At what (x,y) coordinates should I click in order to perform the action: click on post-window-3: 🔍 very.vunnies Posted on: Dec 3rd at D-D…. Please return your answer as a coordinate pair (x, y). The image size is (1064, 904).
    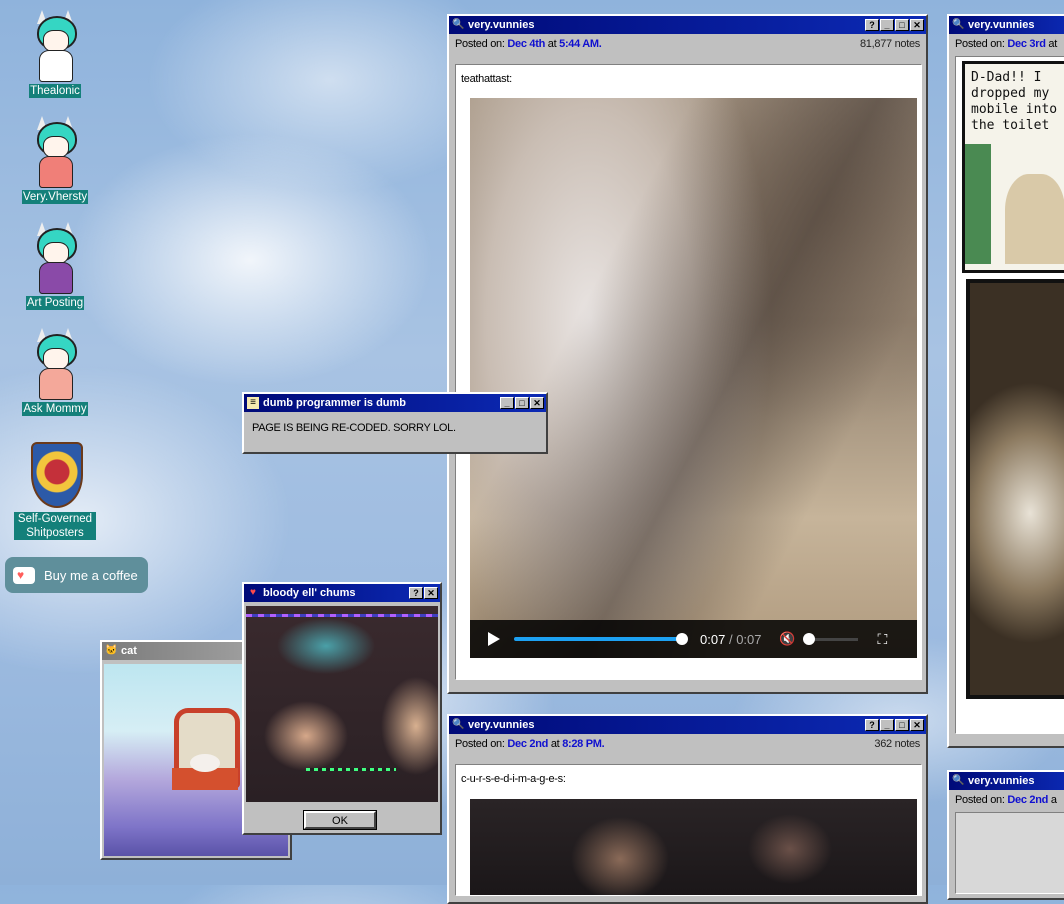
    Looking at the image, I should click on (1005, 381).